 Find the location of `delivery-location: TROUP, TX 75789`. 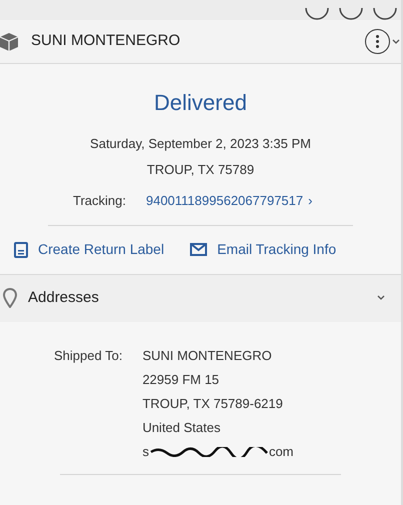

delivery-location: TROUP, TX 75789 is located at coordinates (200, 169).